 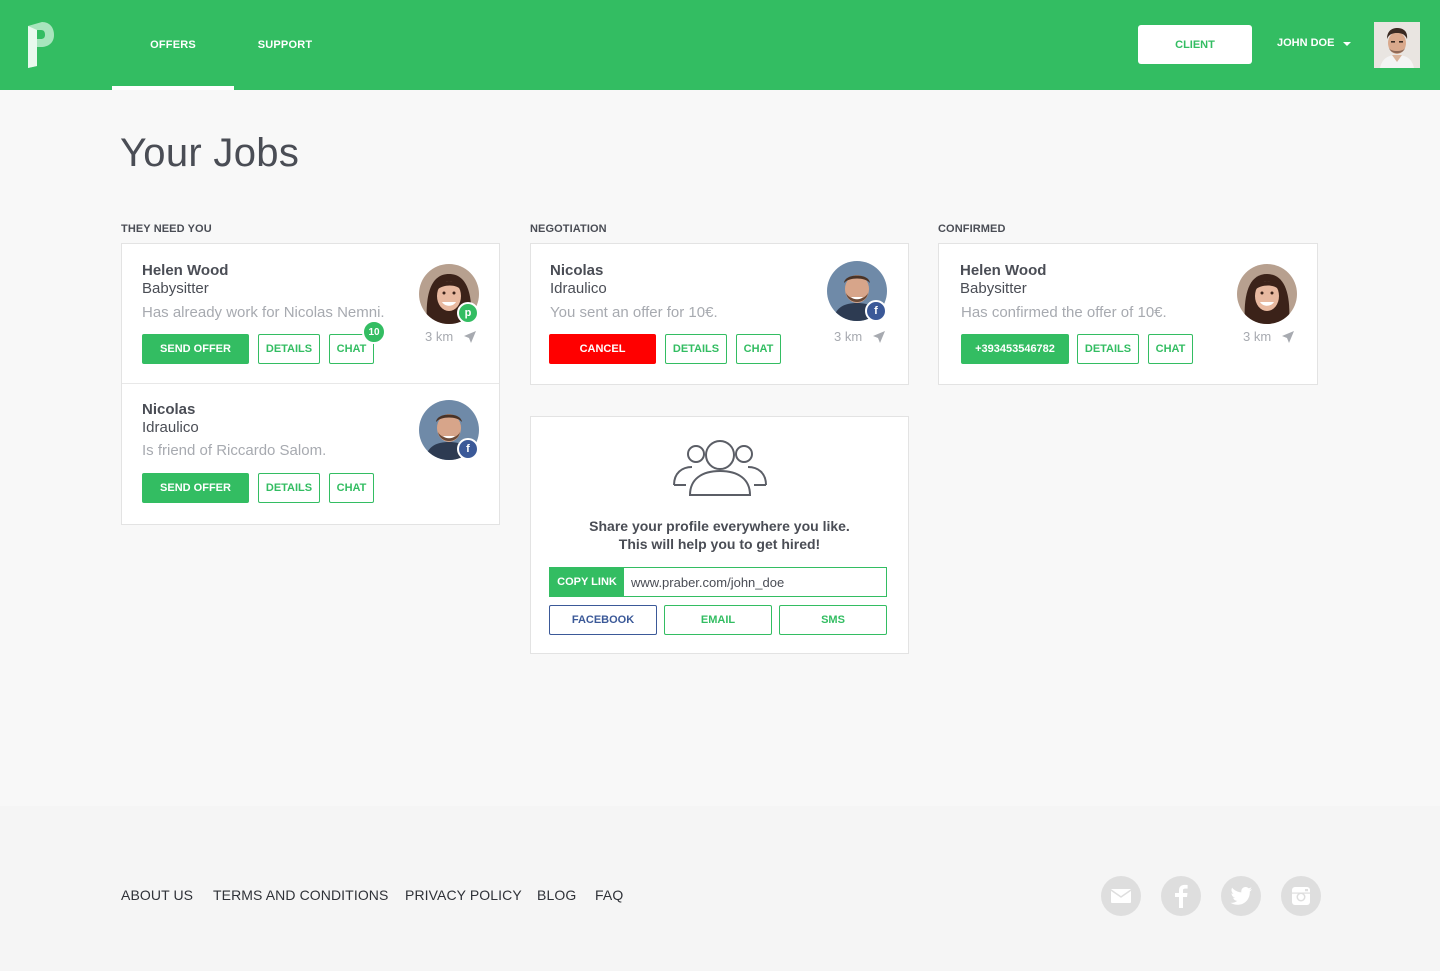 I want to click on footer-link-terms: TERMS AND CONDITIONS, so click(x=300, y=895).